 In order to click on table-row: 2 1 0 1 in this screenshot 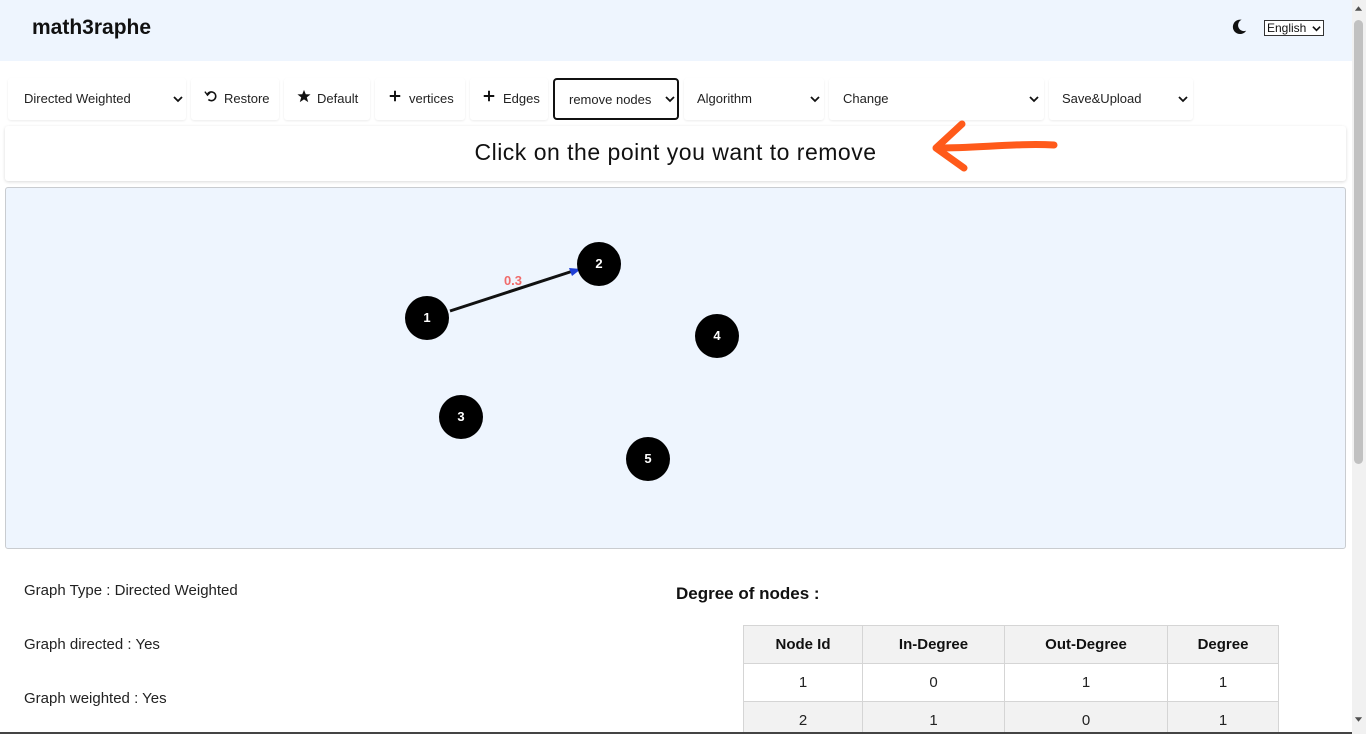, I will do `click(1011, 717)`.